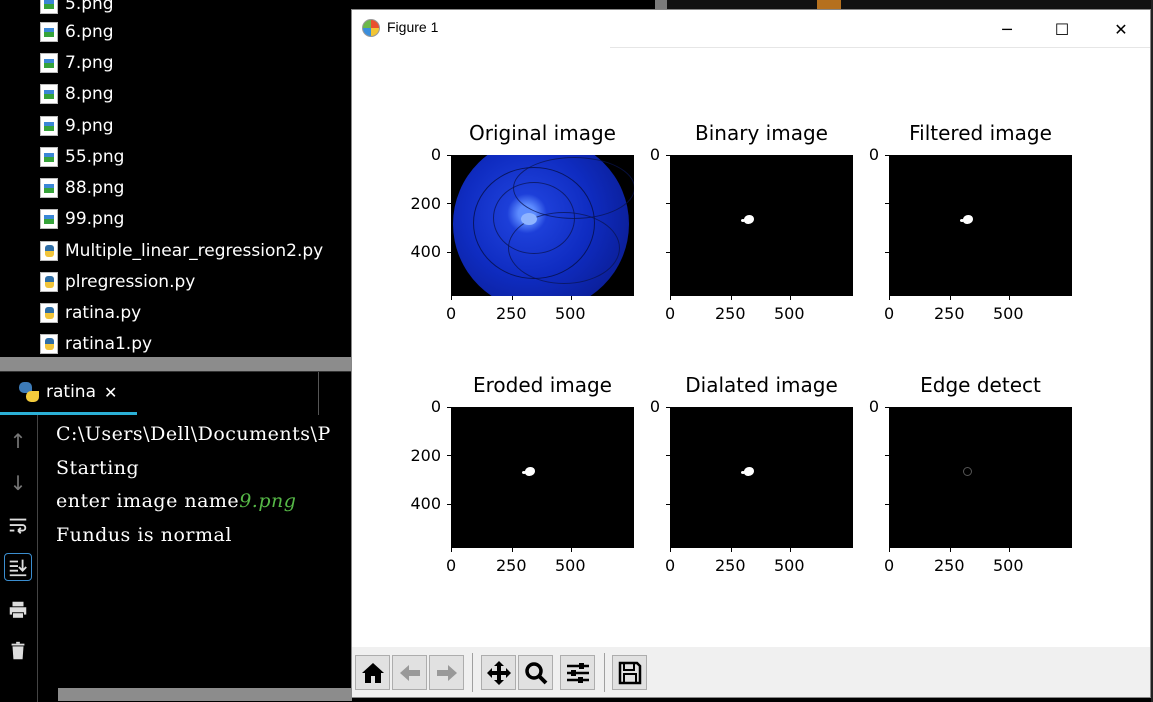  What do you see at coordinates (18, 526) in the screenshot?
I see `soft-wrap-icon` at bounding box center [18, 526].